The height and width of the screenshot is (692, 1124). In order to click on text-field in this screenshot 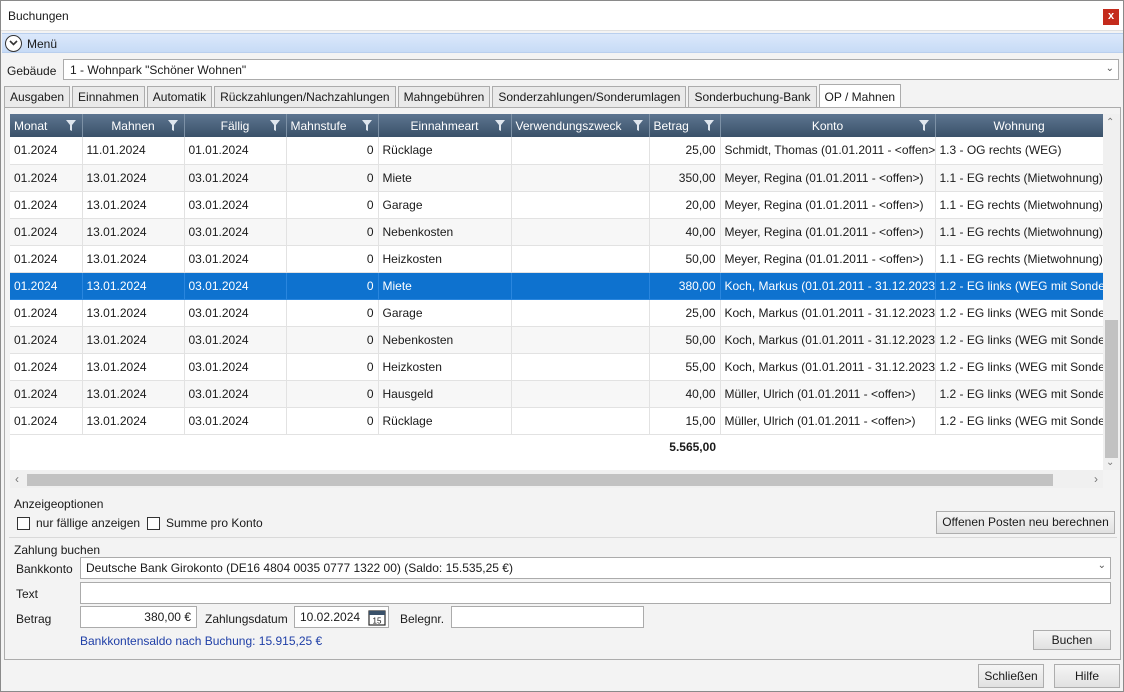, I will do `click(595, 593)`.